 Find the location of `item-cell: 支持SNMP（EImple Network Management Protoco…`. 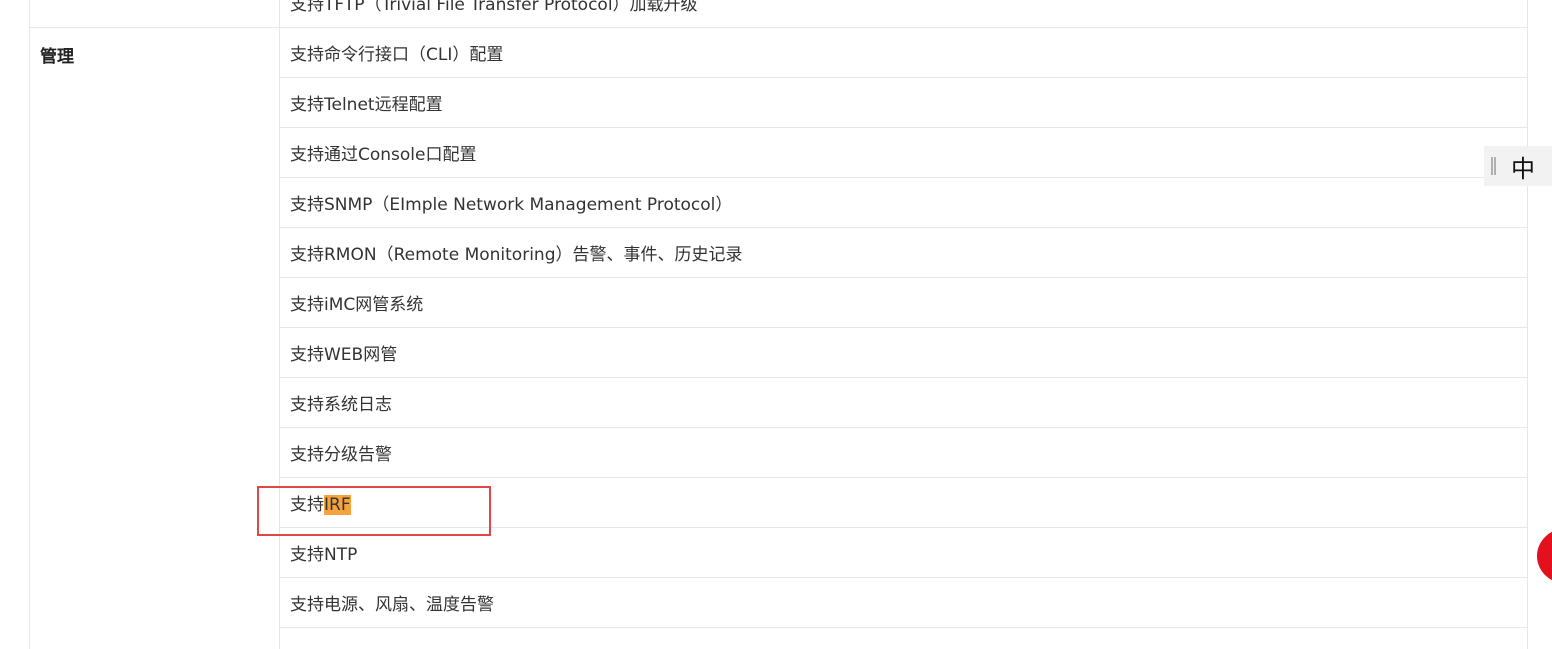

item-cell: 支持SNMP（EImple Network Management Protoco… is located at coordinates (903, 202).